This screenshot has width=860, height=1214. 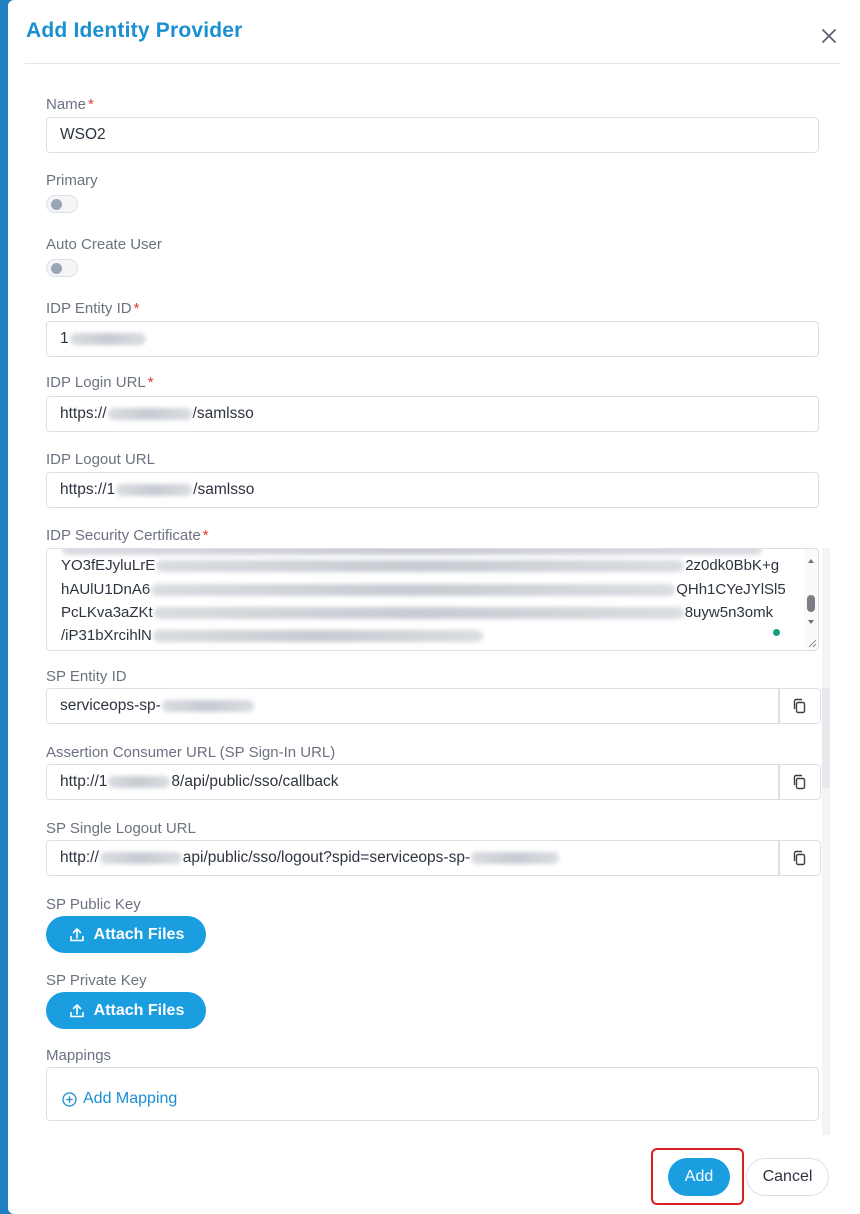 What do you see at coordinates (89, 308) in the screenshot?
I see `idp-entity-id-label-text: IDP Entity ID` at bounding box center [89, 308].